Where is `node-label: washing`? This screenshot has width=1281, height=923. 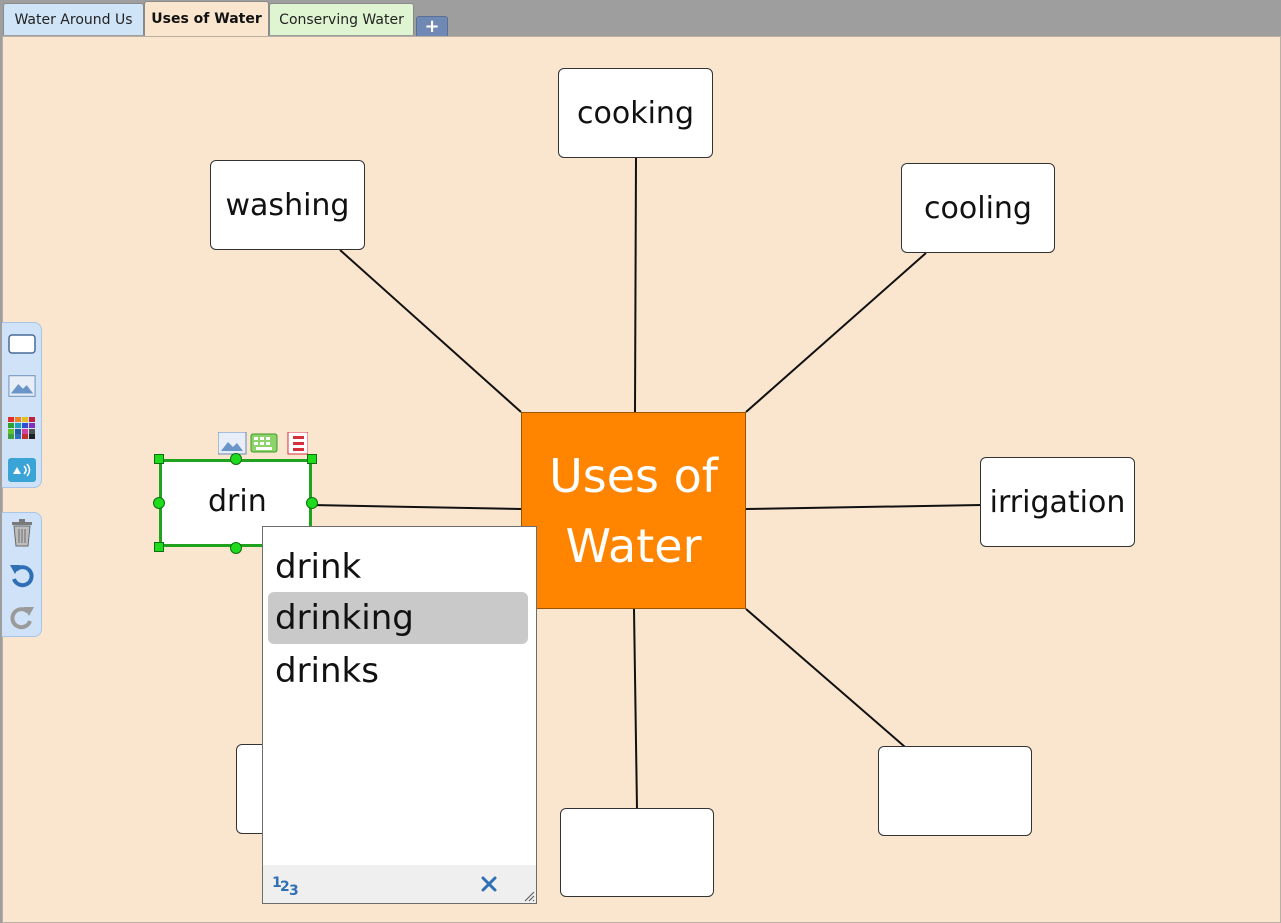
node-label: washing is located at coordinates (287, 205).